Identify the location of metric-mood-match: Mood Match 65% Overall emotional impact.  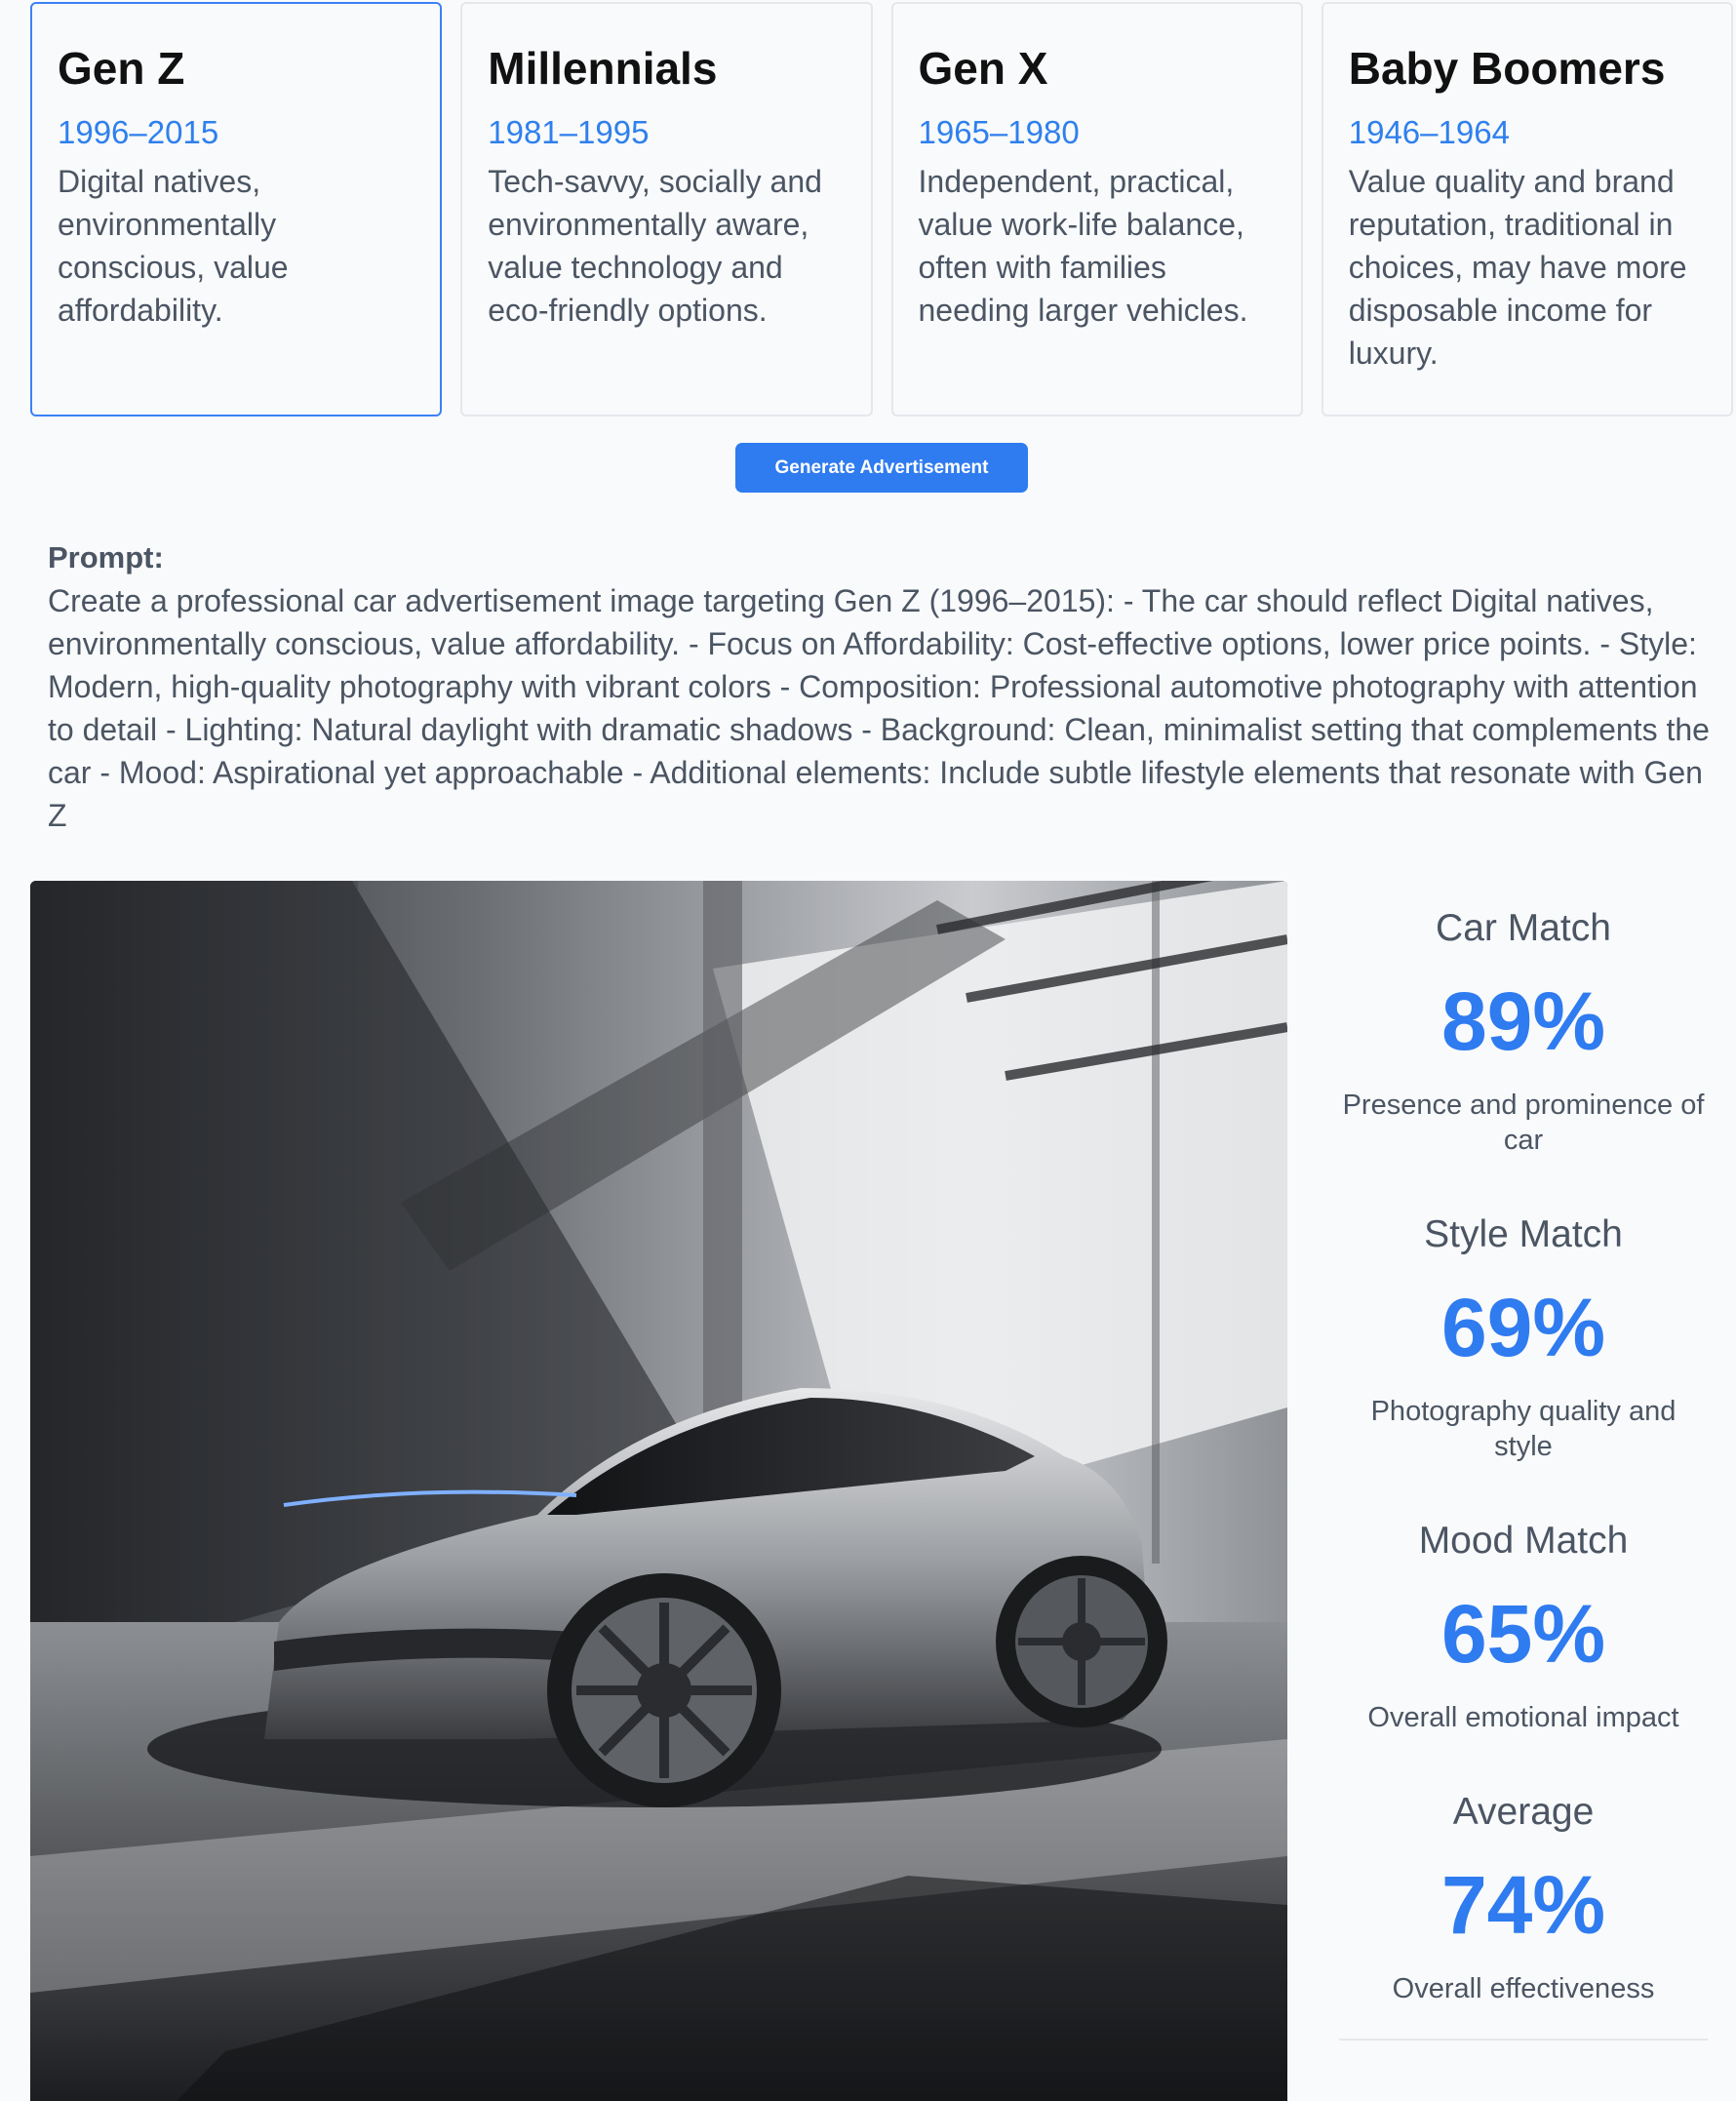
(1523, 1626).